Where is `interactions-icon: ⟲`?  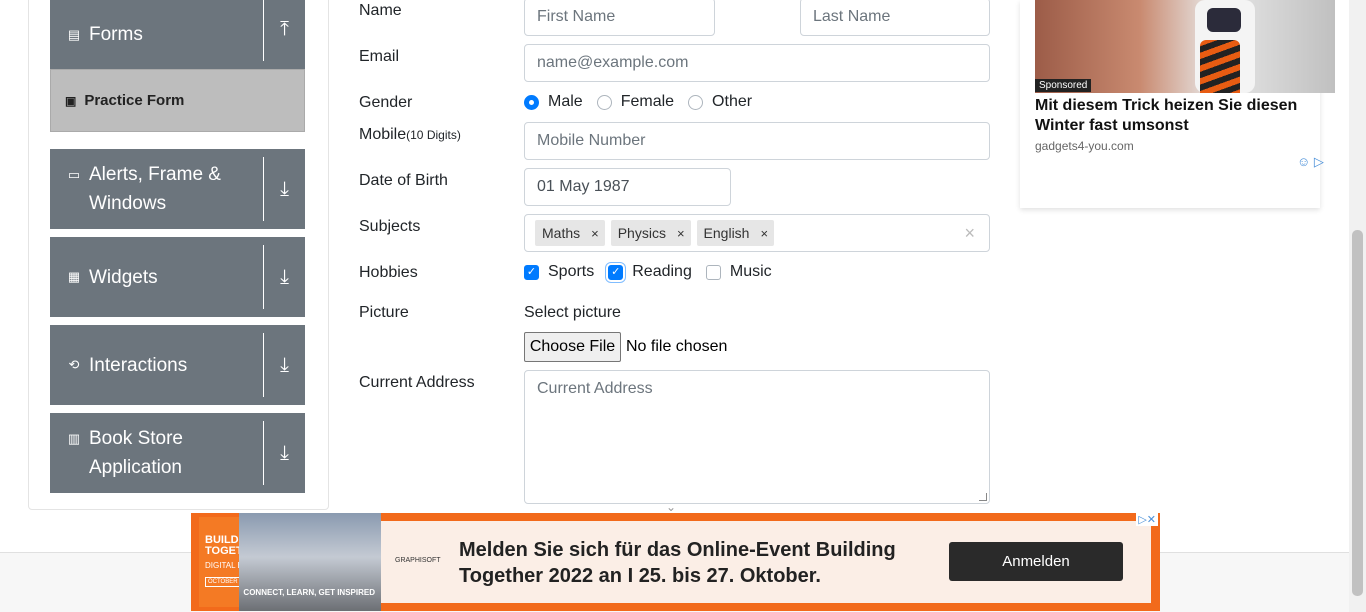 interactions-icon: ⟲ is located at coordinates (74, 364).